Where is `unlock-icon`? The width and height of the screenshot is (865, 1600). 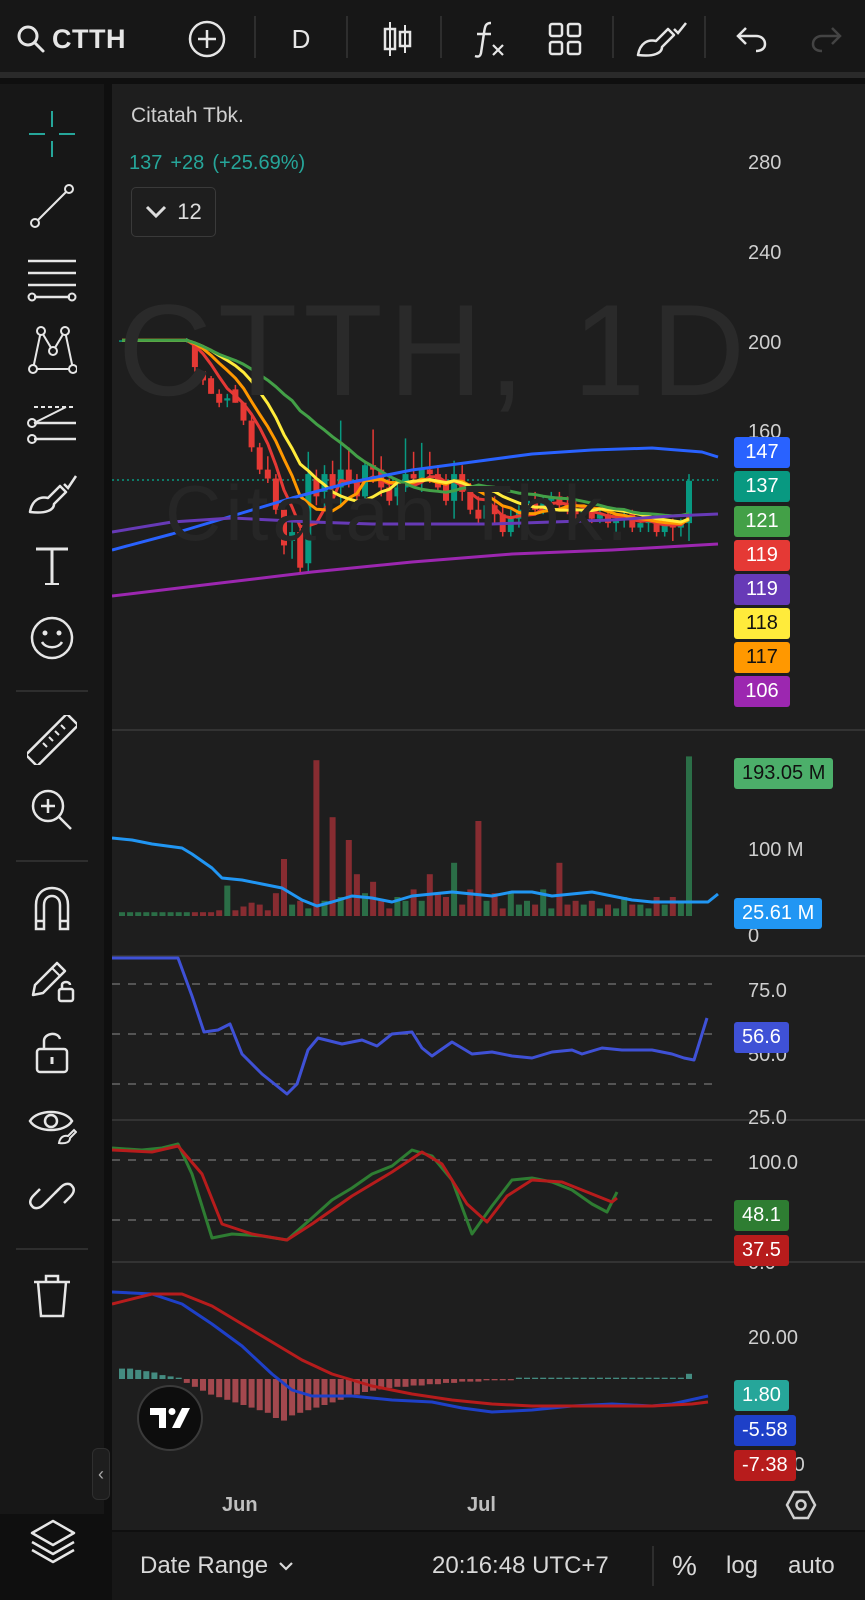
unlock-icon is located at coordinates (52, 1053).